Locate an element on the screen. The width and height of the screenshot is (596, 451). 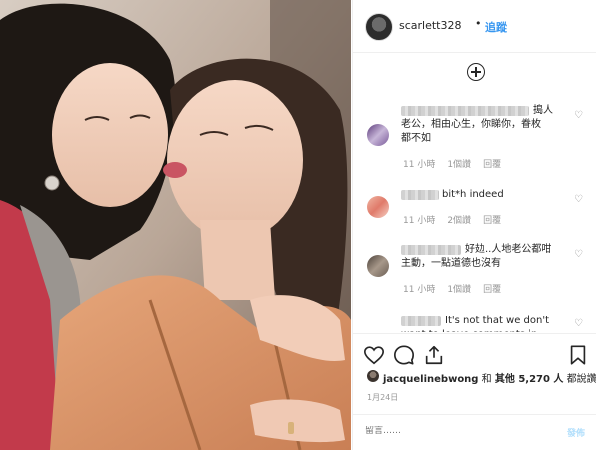
likes-text: jacquelinebwong 和 其他 5,270 人 都說讚 is located at coordinates (489, 377).